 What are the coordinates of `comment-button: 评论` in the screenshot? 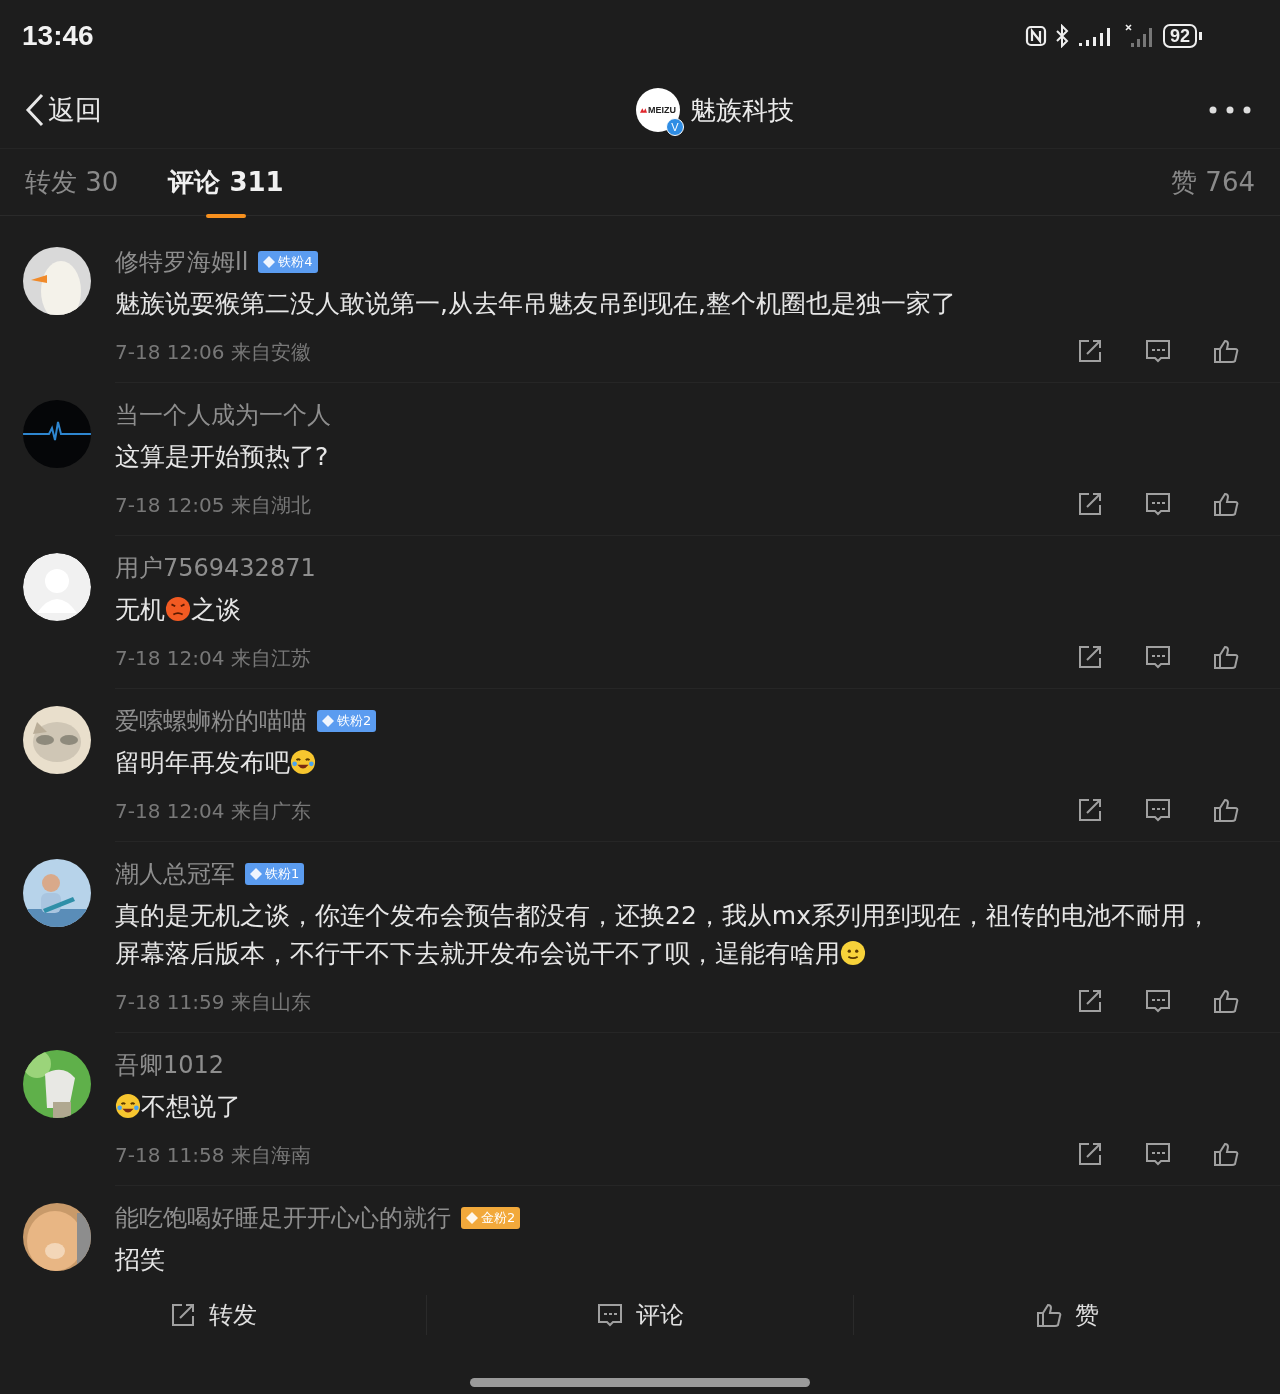 It's located at (639, 1315).